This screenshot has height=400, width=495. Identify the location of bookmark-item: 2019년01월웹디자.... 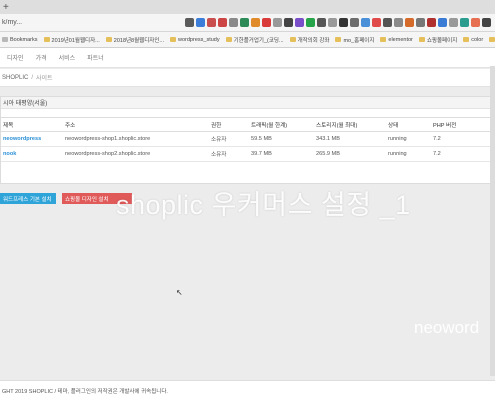
(71, 40).